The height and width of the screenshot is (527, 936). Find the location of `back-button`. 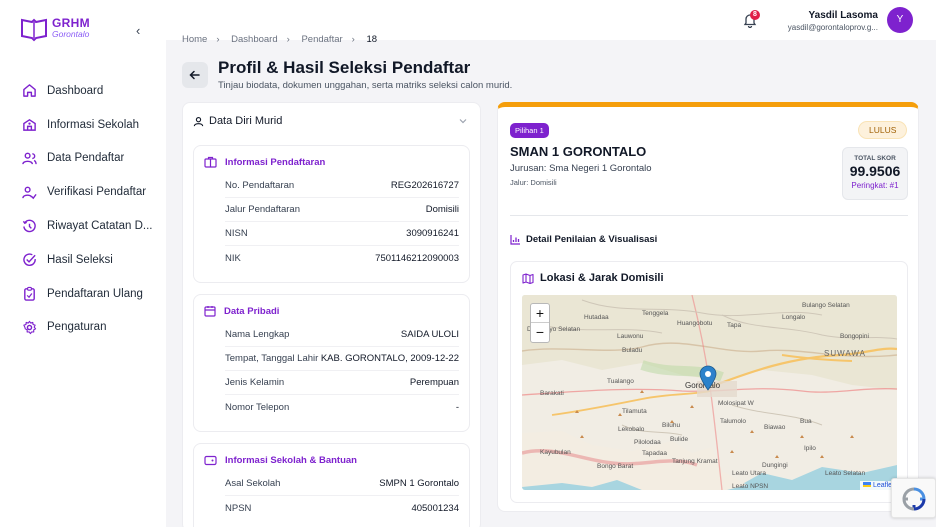

back-button is located at coordinates (195, 75).